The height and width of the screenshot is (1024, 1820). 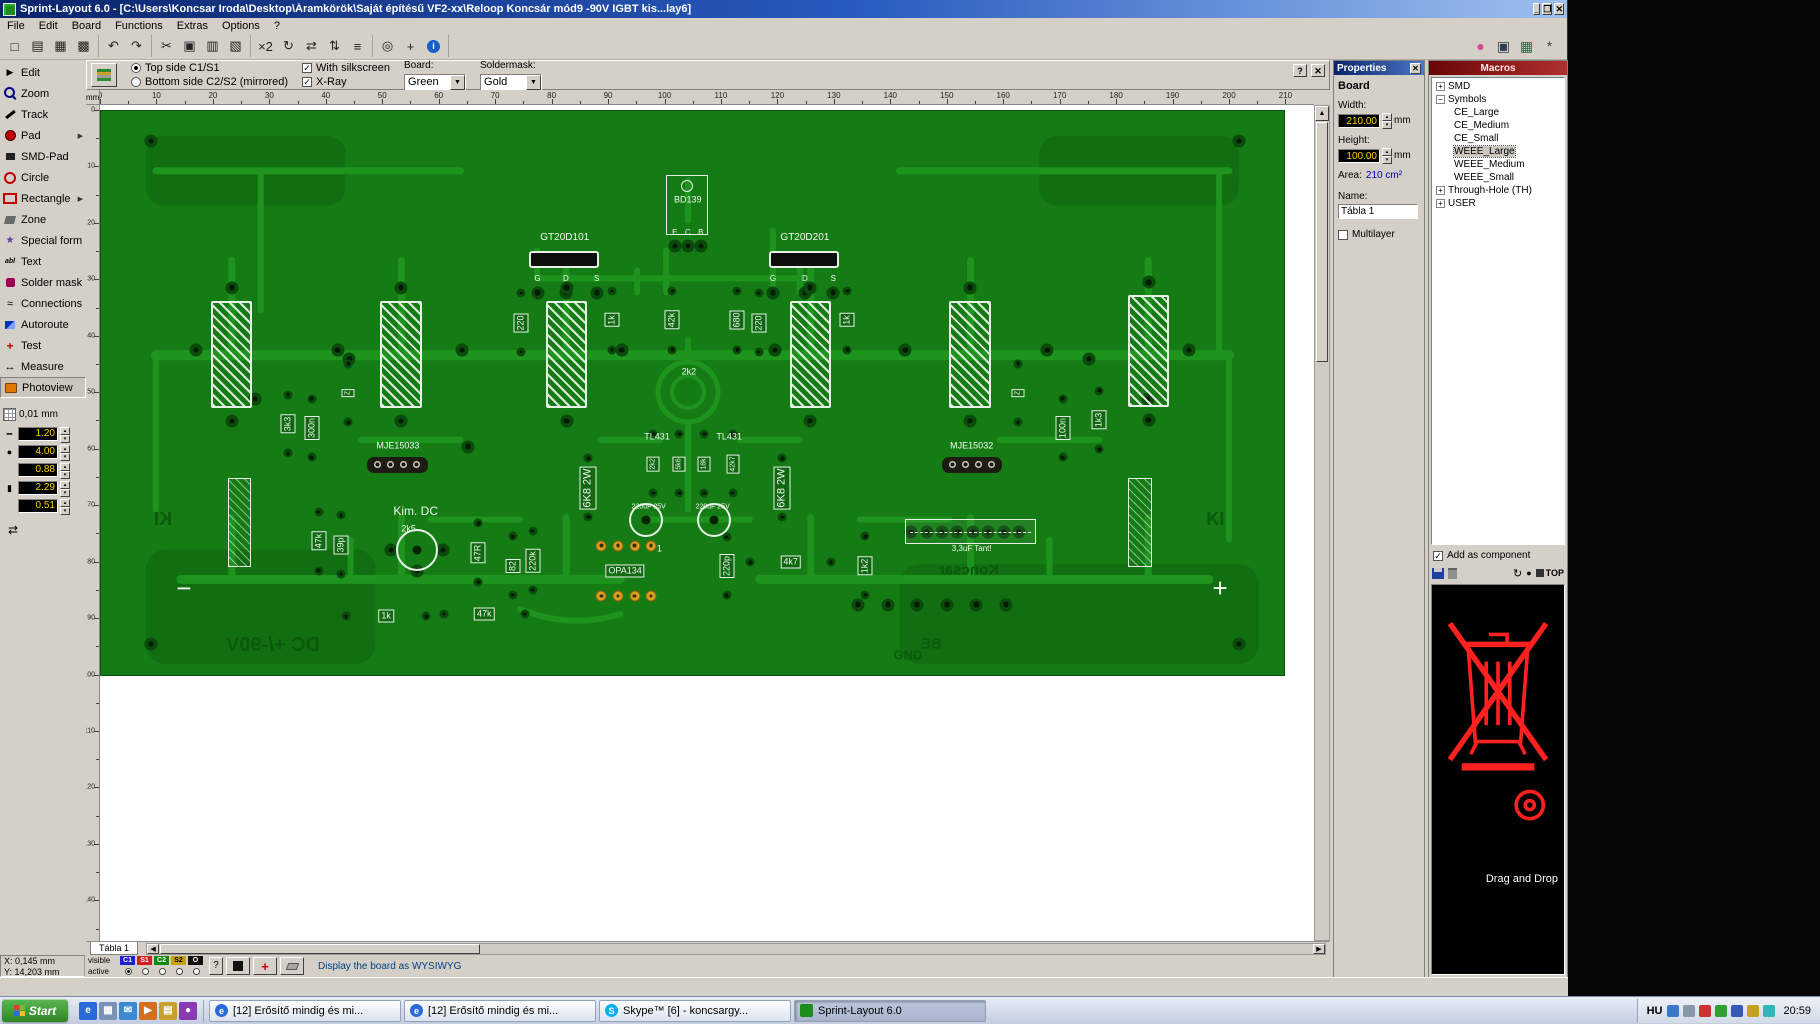 I want to click on macro-delete-icon, so click(x=1452, y=573).